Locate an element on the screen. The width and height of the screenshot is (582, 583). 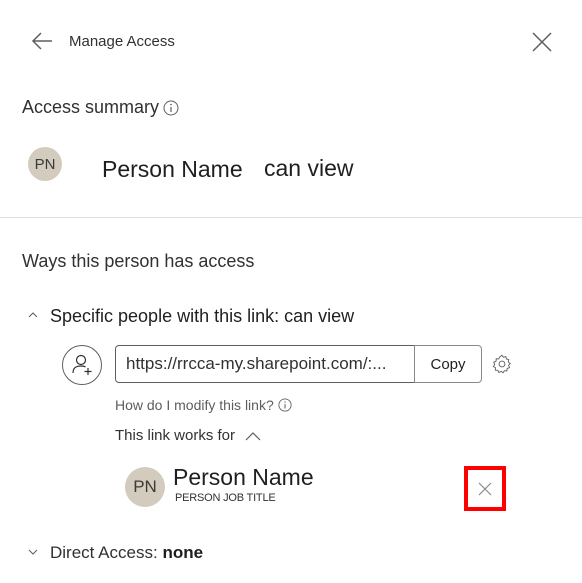
ways-heading: Ways this person has access is located at coordinates (138, 261).